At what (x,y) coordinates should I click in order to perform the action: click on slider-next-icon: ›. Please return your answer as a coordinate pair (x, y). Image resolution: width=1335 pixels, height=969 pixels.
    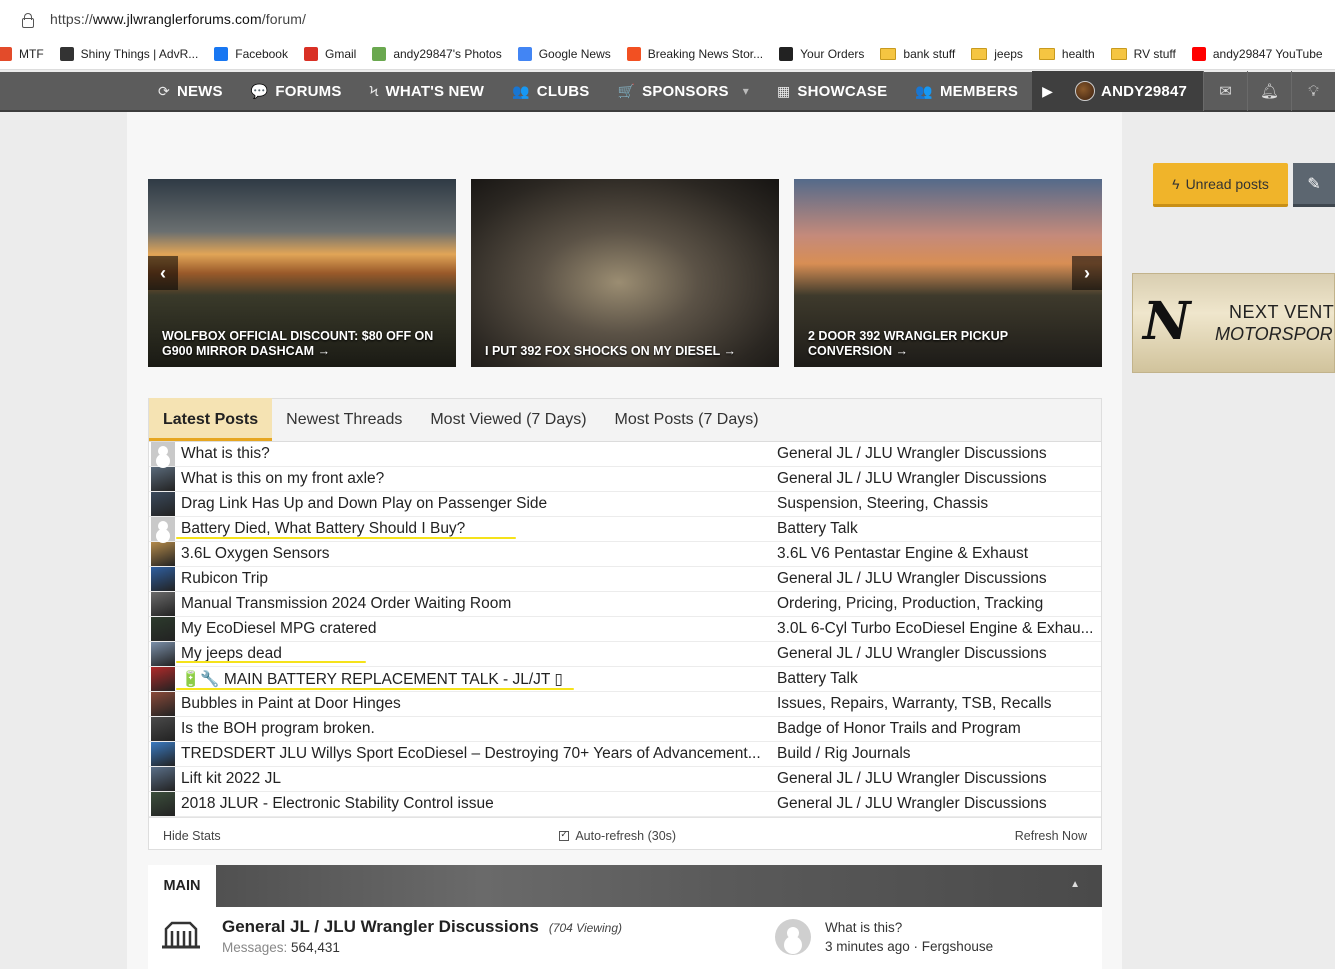
    Looking at the image, I should click on (1087, 273).